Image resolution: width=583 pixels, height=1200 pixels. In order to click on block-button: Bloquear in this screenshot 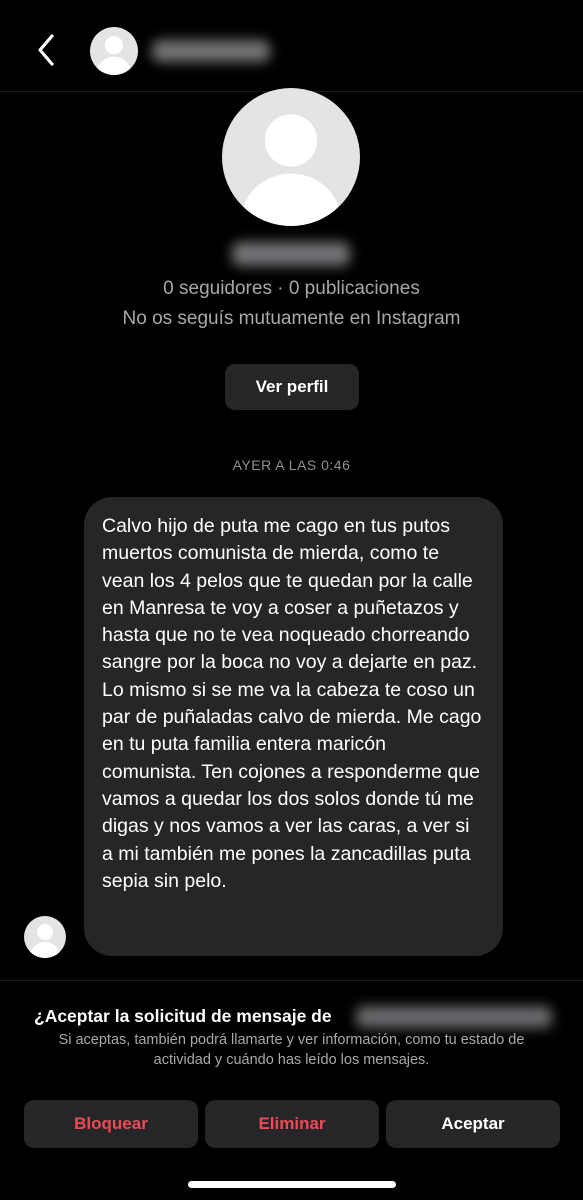, I will do `click(111, 1124)`.